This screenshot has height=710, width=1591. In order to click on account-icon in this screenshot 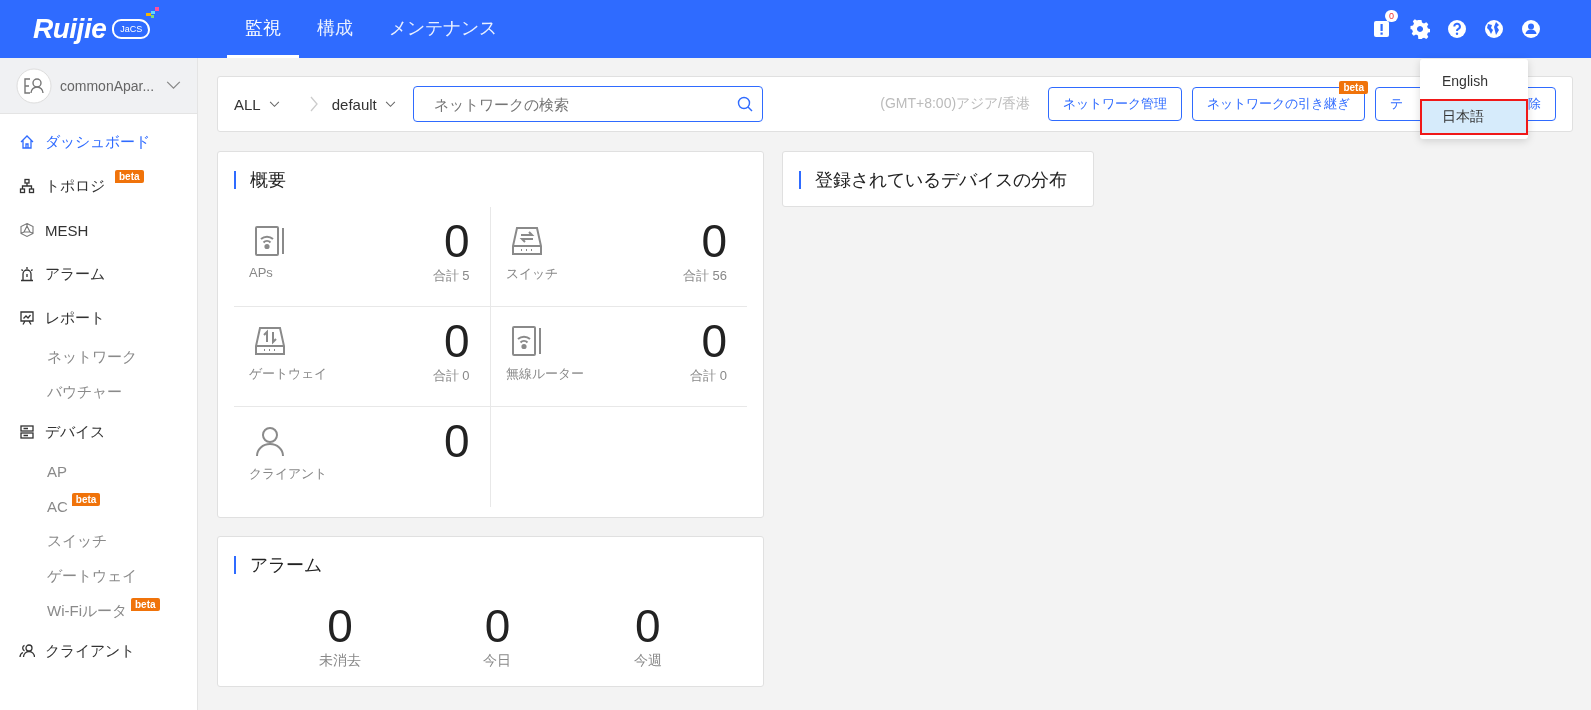, I will do `click(1531, 29)`.